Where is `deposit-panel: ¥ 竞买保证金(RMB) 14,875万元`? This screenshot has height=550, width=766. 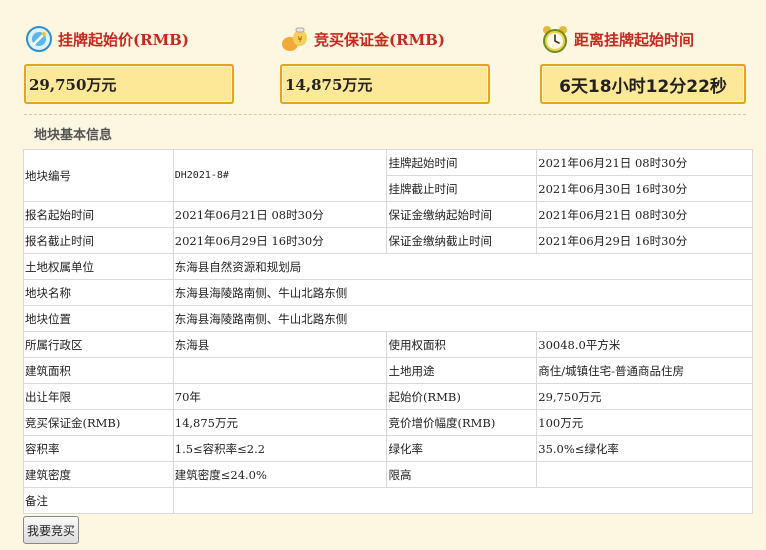
deposit-panel: ¥ 竞买保证金(RMB) 14,875万元 is located at coordinates (385, 52).